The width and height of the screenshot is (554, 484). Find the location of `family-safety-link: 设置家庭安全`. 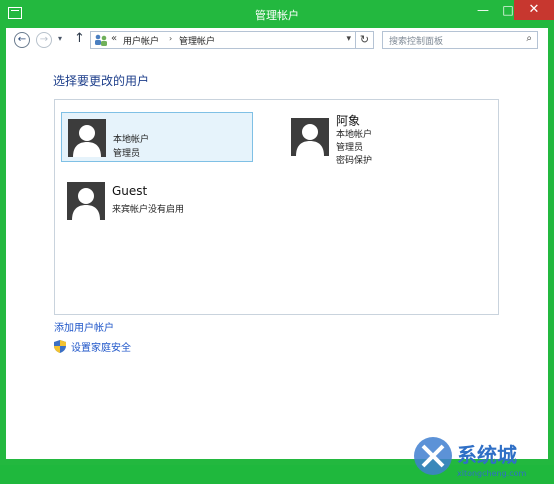

family-safety-link: 设置家庭安全 is located at coordinates (101, 346).